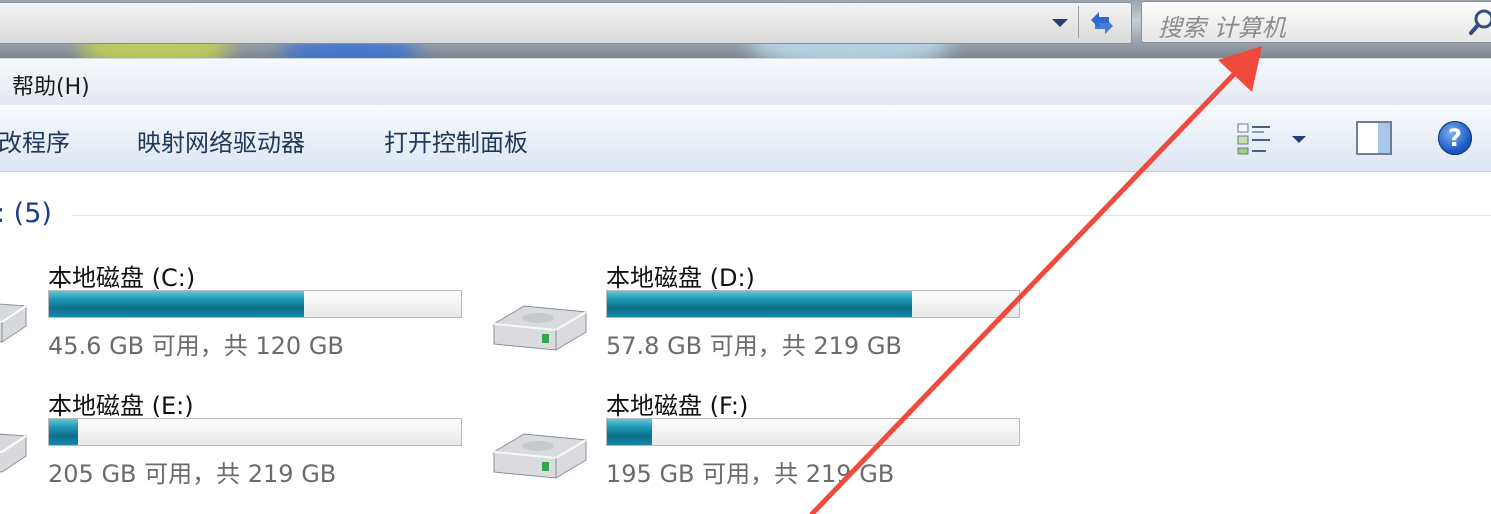 Image resolution: width=1491 pixels, height=514 pixels. Describe the element at coordinates (192, 474) in the screenshot. I see `drive-free-space: 205 GB 可用，共 219 GB` at that location.